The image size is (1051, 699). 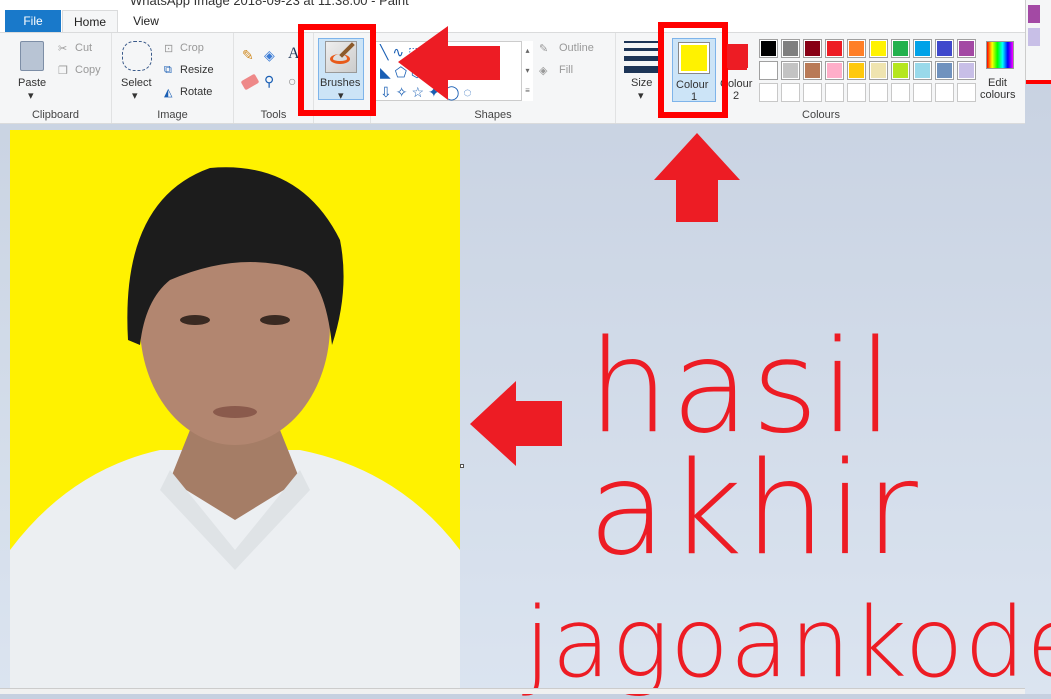 What do you see at coordinates (516, 423) in the screenshot?
I see `arrow-left-result` at bounding box center [516, 423].